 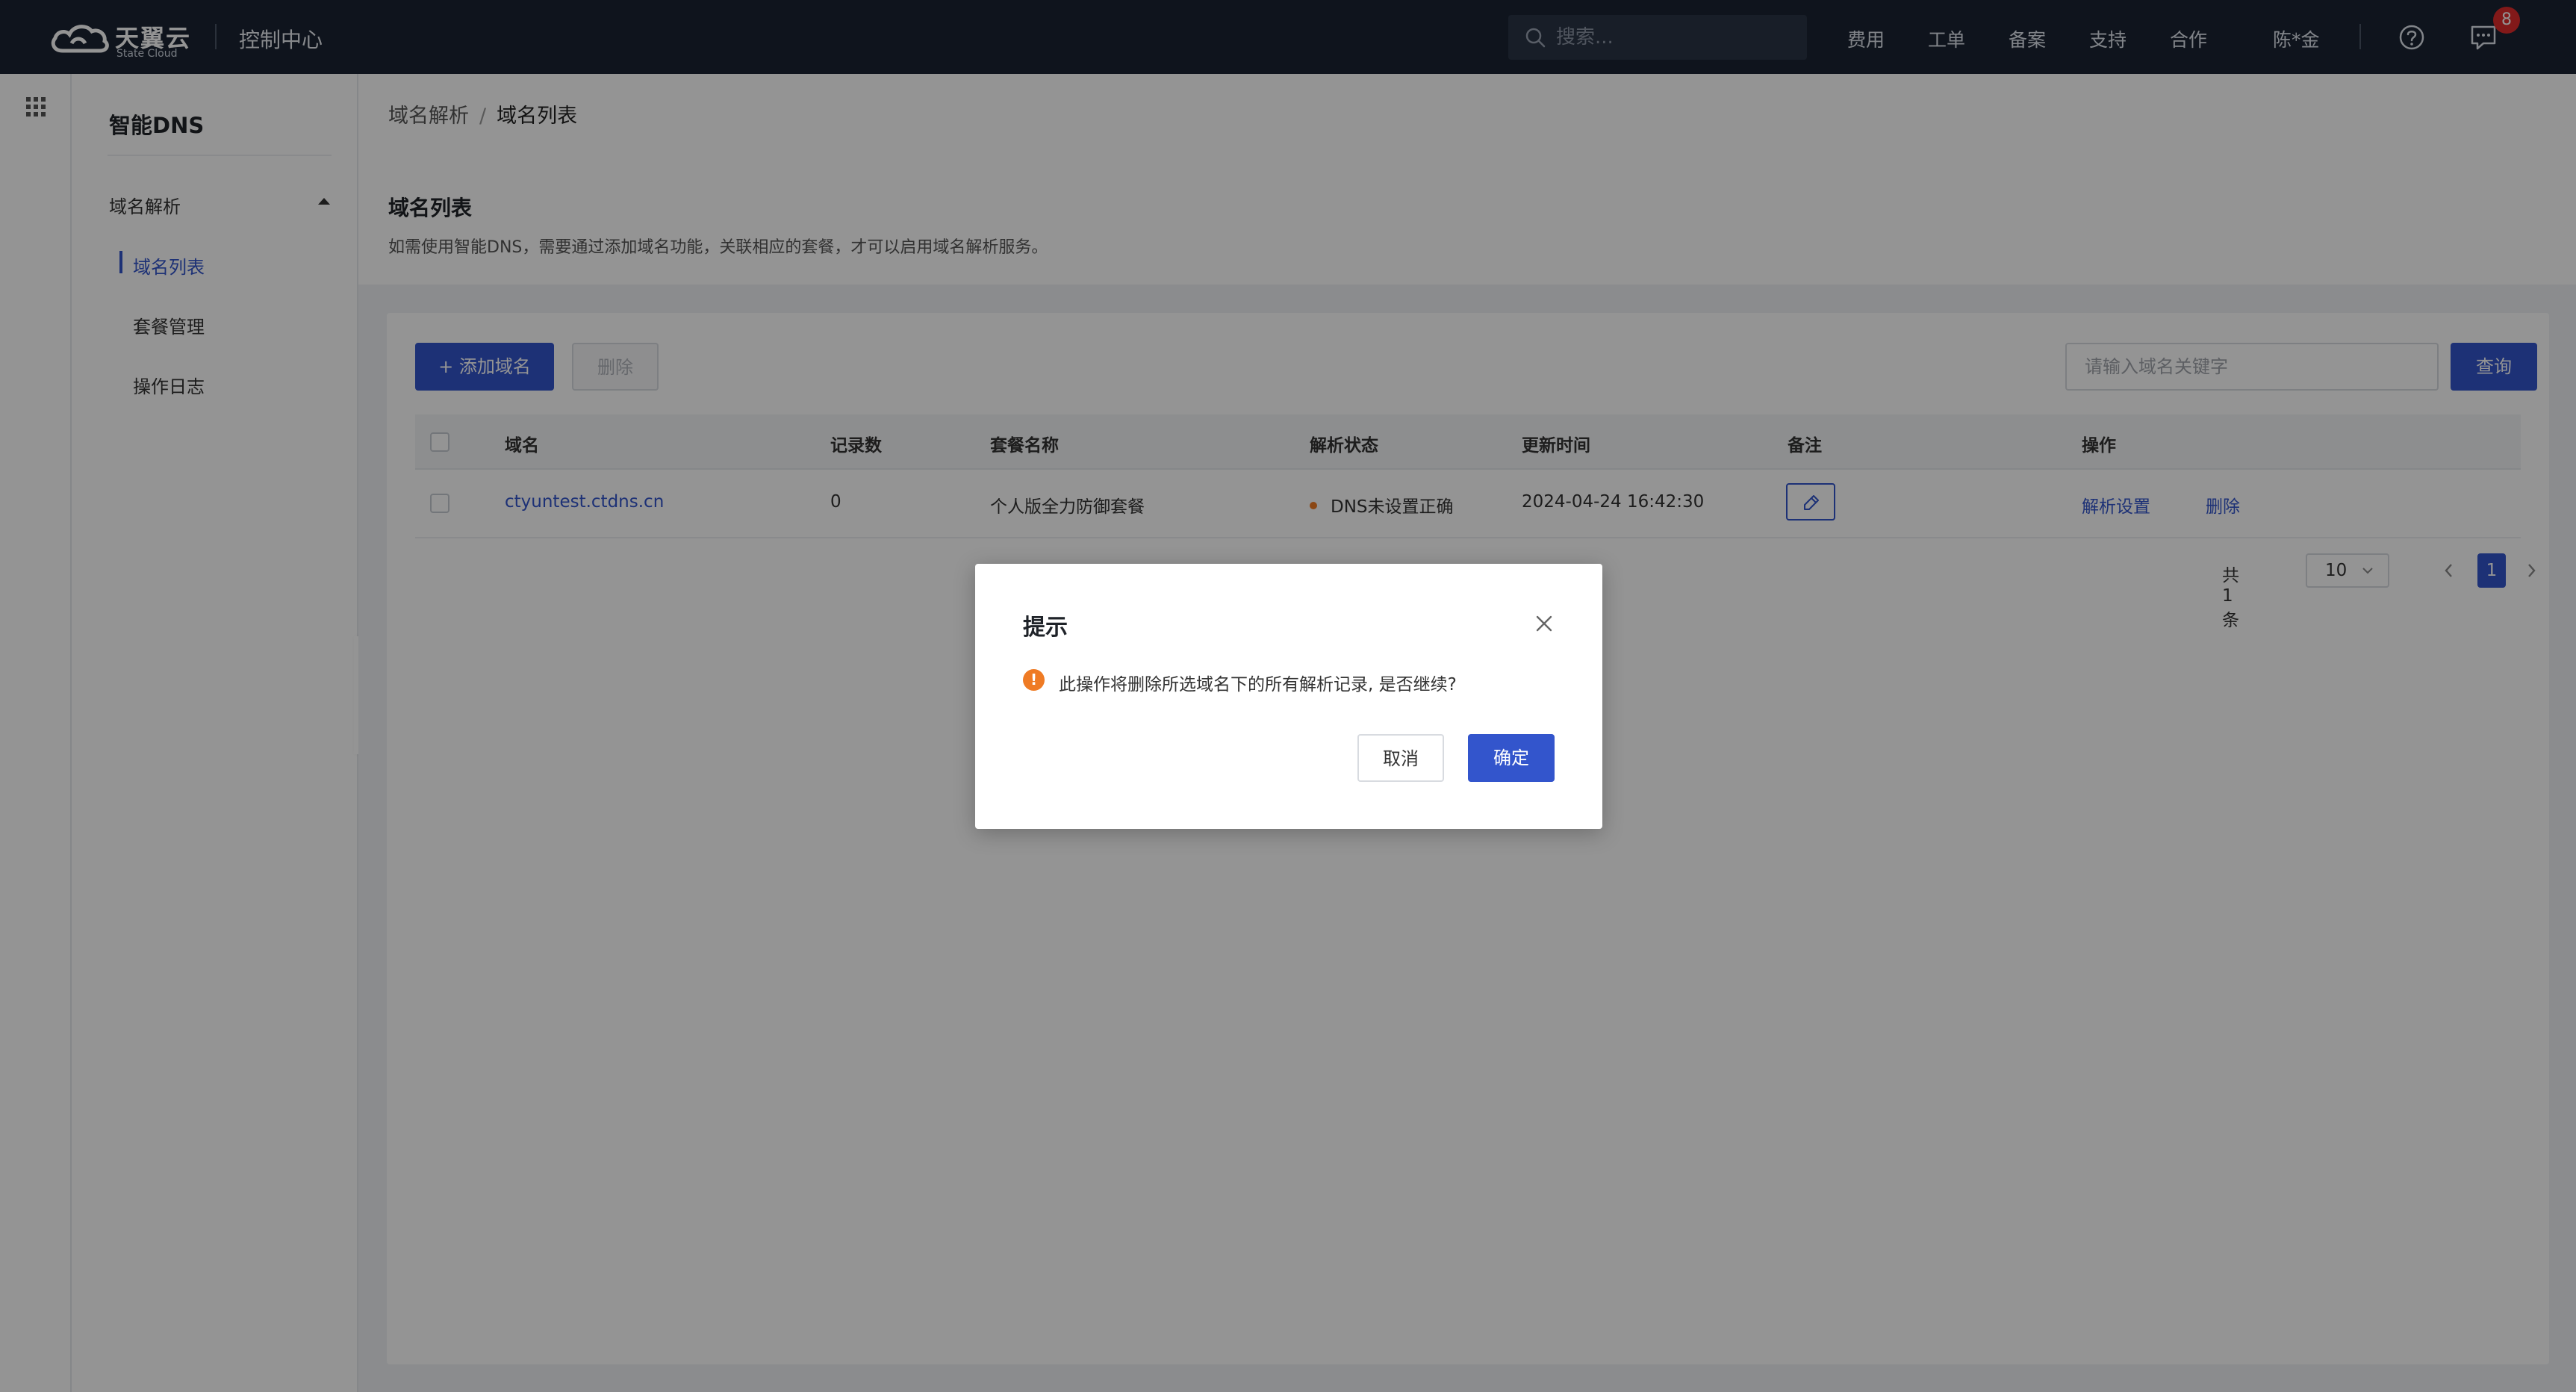 I want to click on close-icon, so click(x=1545, y=623).